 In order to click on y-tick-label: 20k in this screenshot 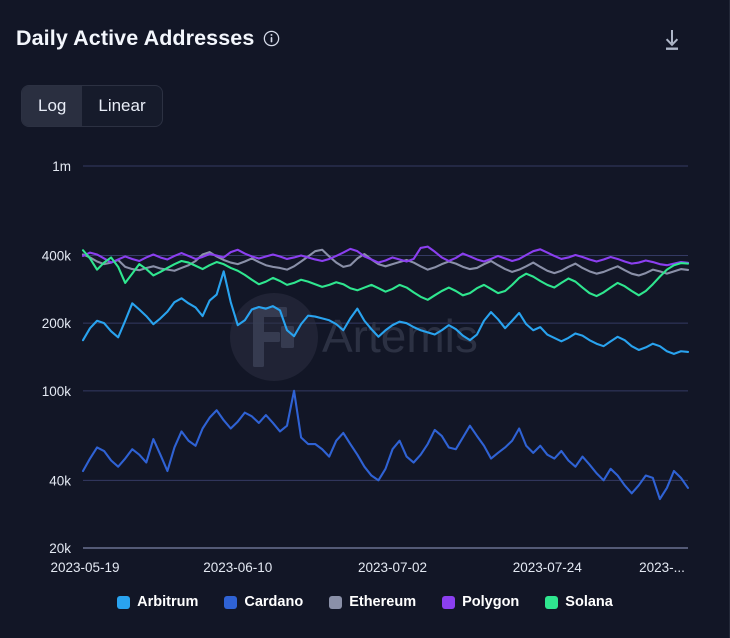, I will do `click(60, 548)`.